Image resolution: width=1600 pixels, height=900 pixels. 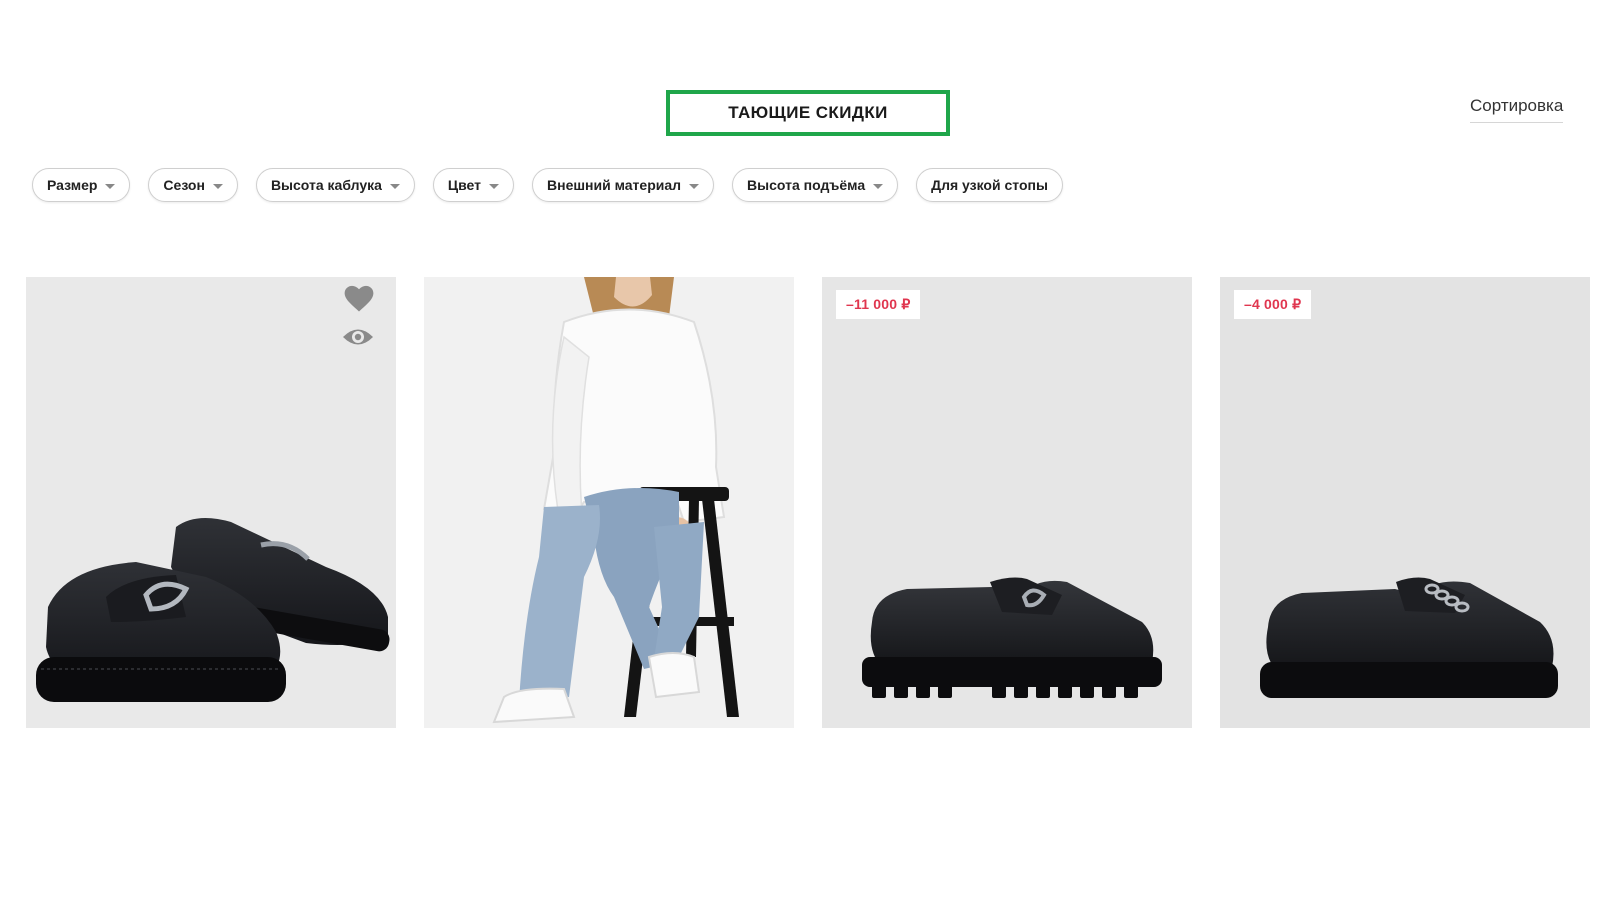 What do you see at coordinates (1405, 502) in the screenshot?
I see `product-card: –4 000 ₽` at bounding box center [1405, 502].